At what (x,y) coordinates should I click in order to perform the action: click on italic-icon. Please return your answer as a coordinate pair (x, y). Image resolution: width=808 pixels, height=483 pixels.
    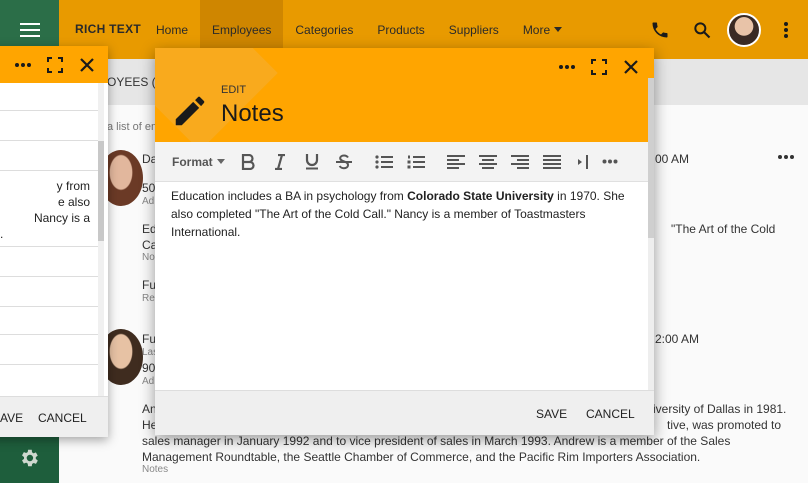
    Looking at the image, I should click on (280, 161).